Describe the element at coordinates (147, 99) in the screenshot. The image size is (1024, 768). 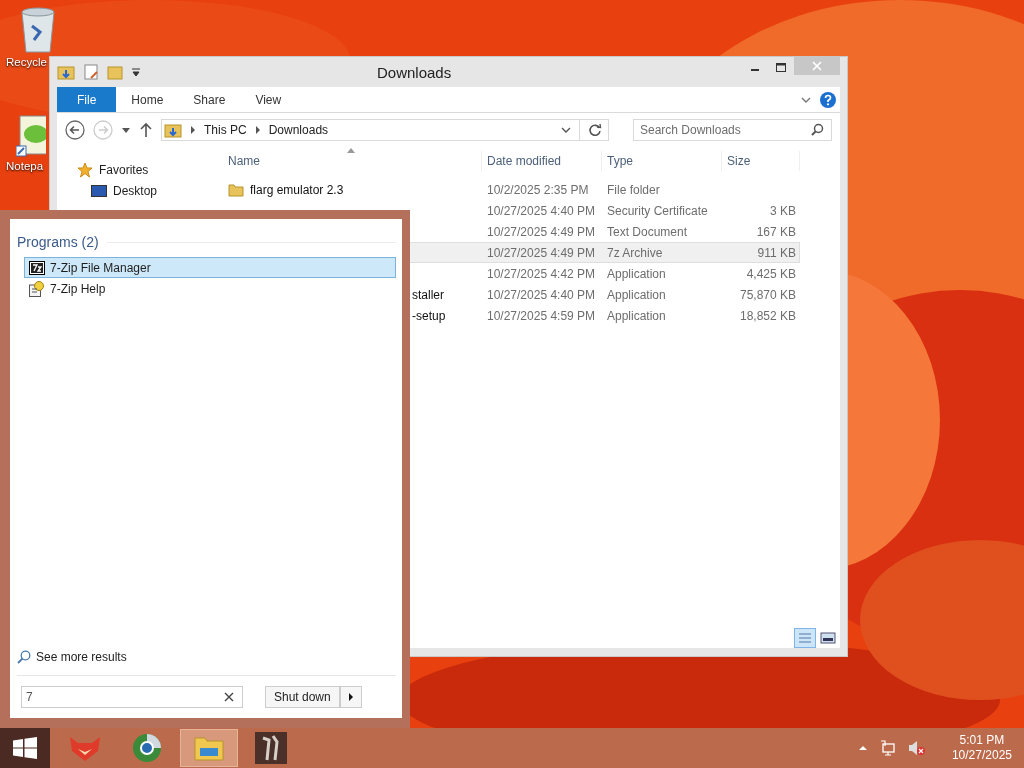
I see `ribbon-tab: Home` at that location.